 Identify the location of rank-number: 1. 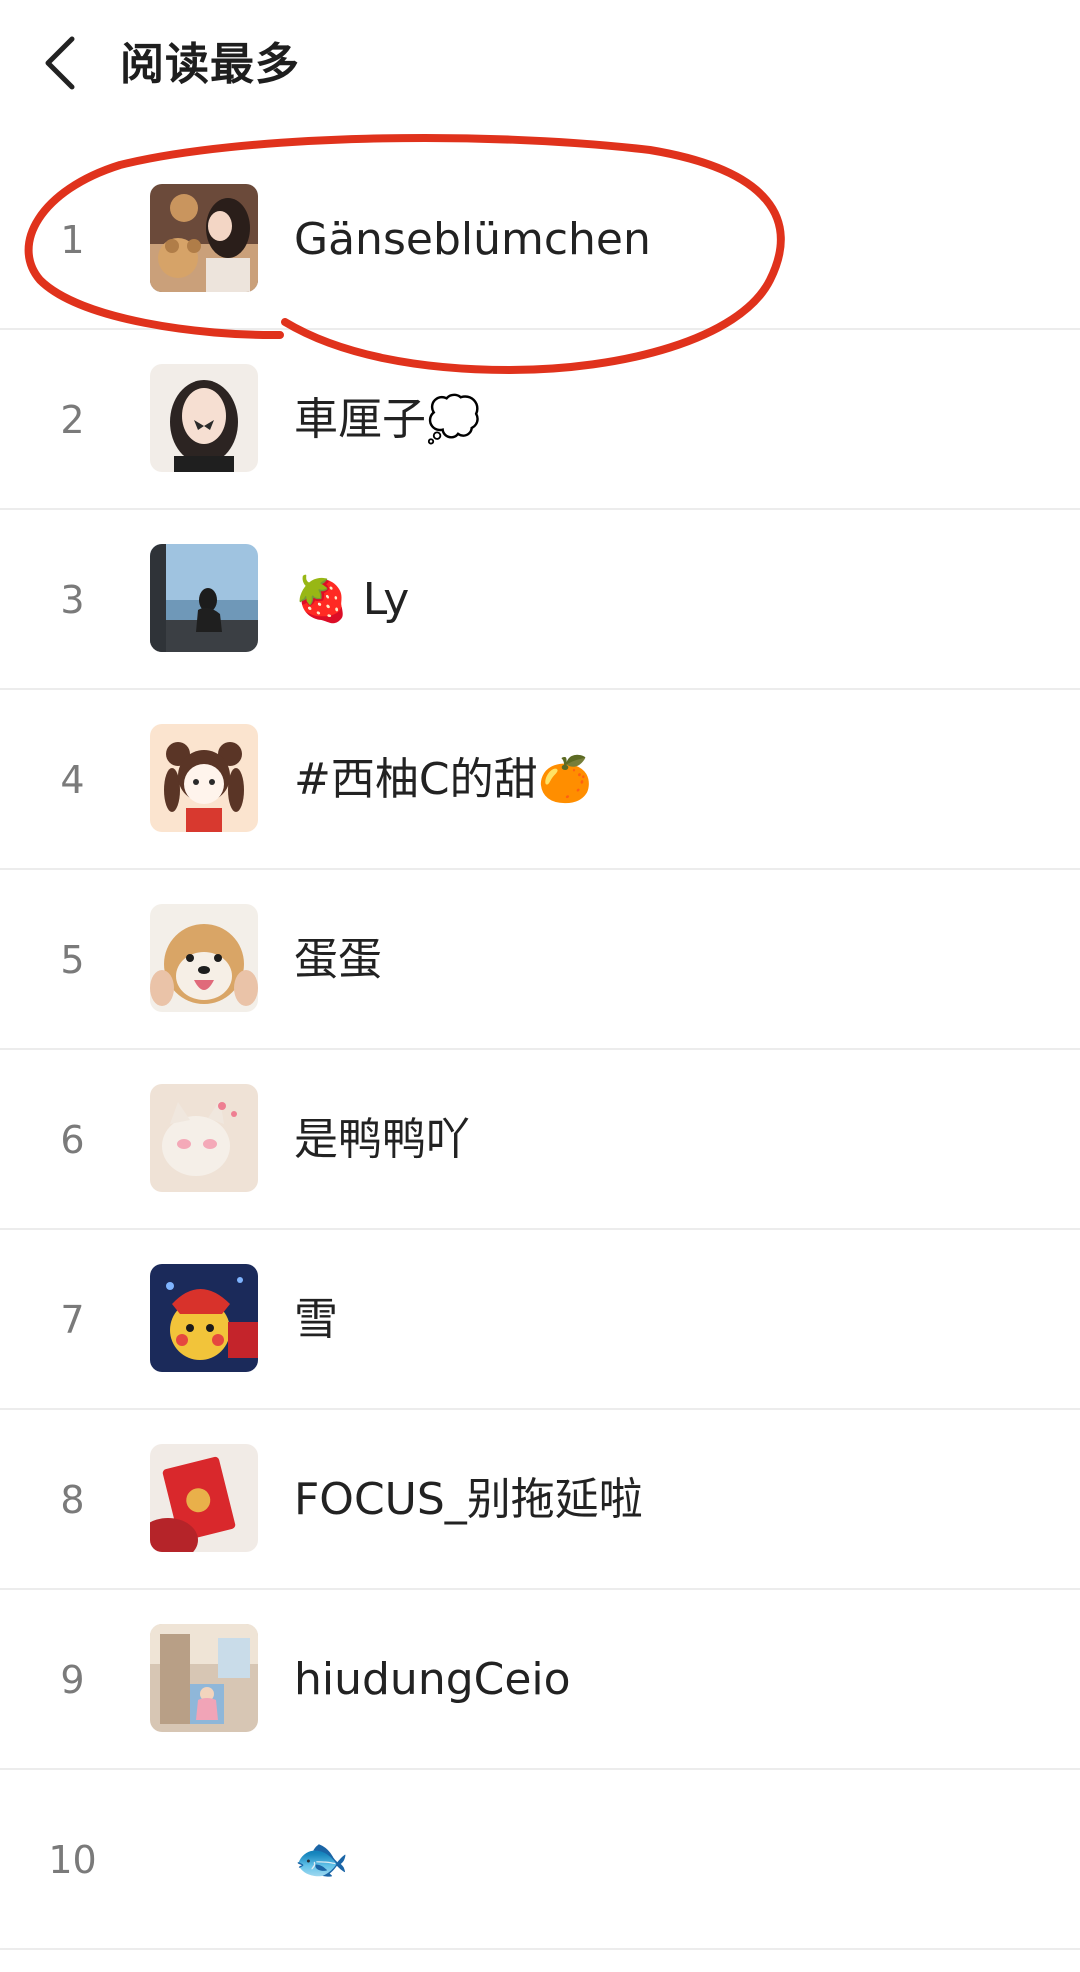
(72, 240).